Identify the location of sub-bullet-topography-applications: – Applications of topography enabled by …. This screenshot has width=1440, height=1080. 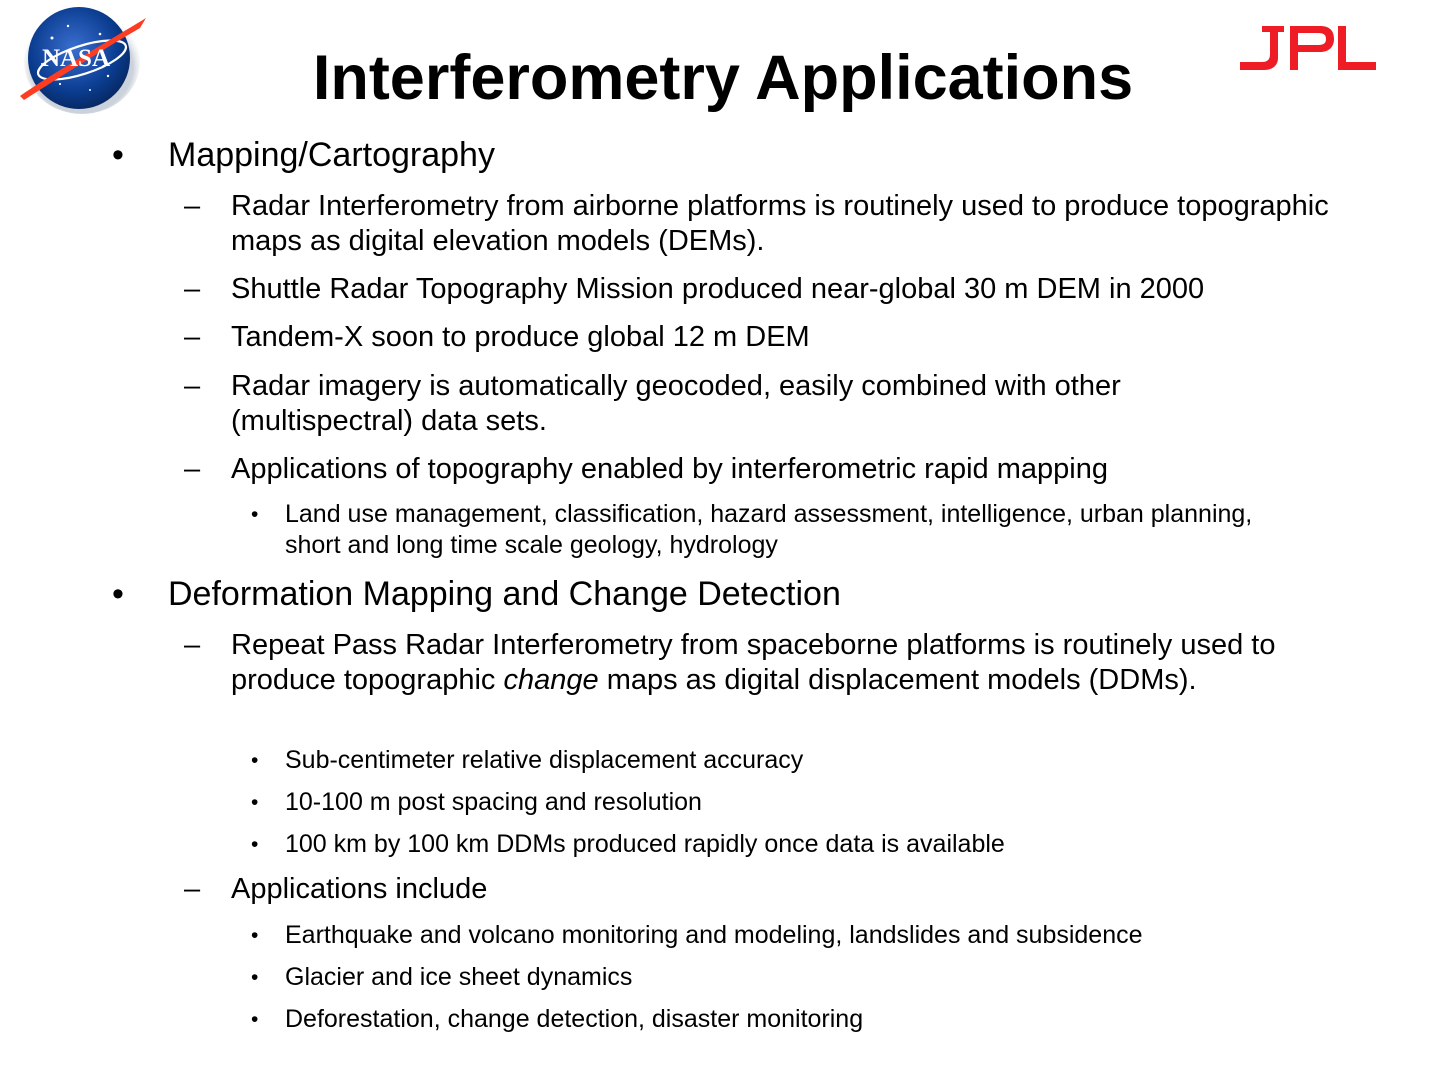
(767, 469).